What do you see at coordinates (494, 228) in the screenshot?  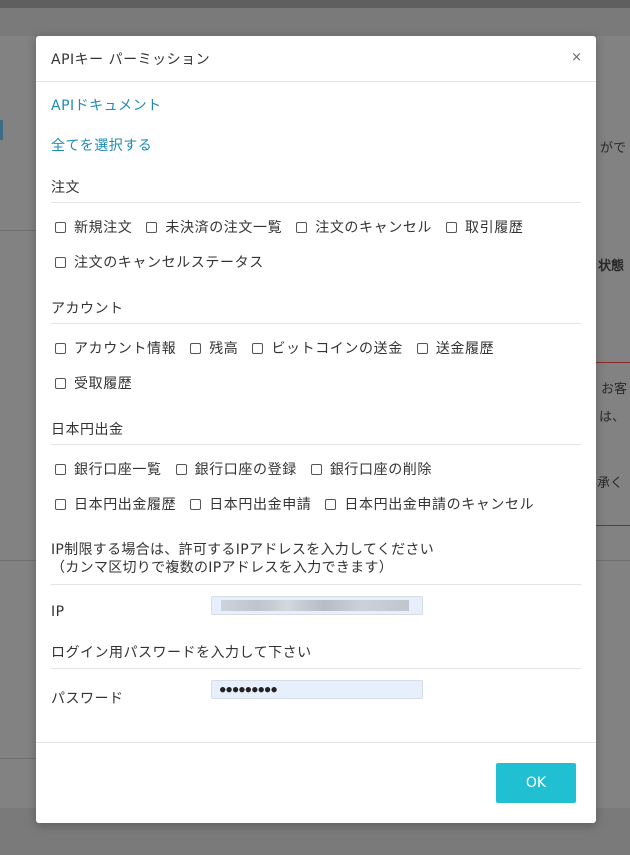 I see `checkbox-label: 取引履歴` at bounding box center [494, 228].